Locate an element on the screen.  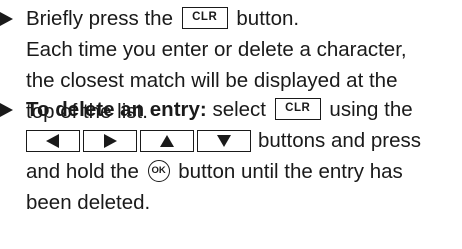
text-fragment: and hold the is located at coordinates (82, 171).